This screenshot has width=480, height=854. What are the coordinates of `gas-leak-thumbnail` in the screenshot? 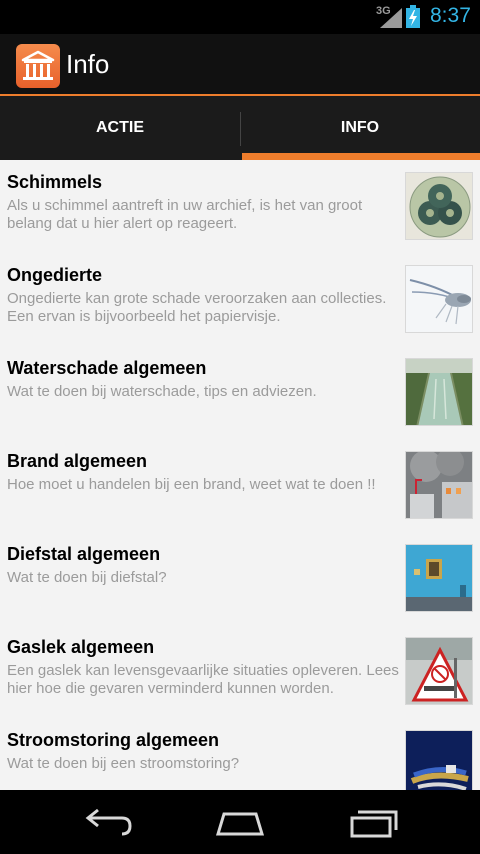 It's located at (439, 671).